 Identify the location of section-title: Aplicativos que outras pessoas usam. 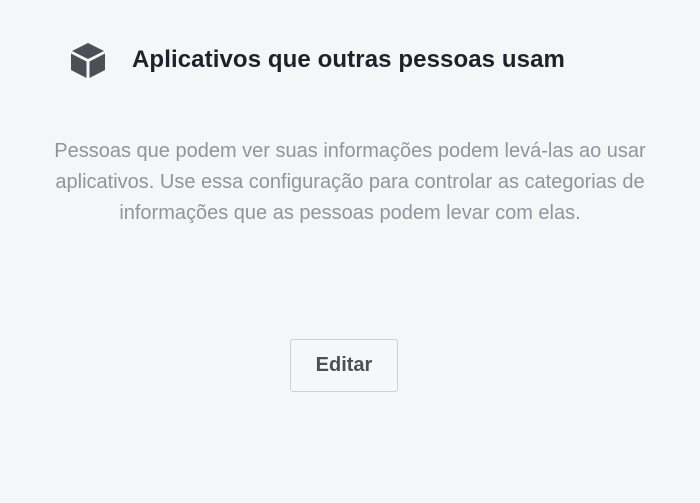
(348, 59).